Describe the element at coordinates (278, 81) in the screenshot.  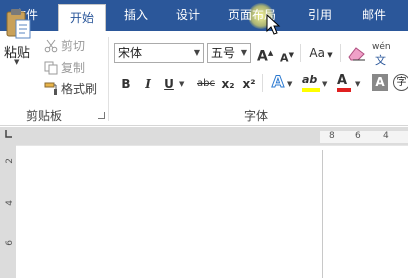
I see `text-effects-button: A` at that location.